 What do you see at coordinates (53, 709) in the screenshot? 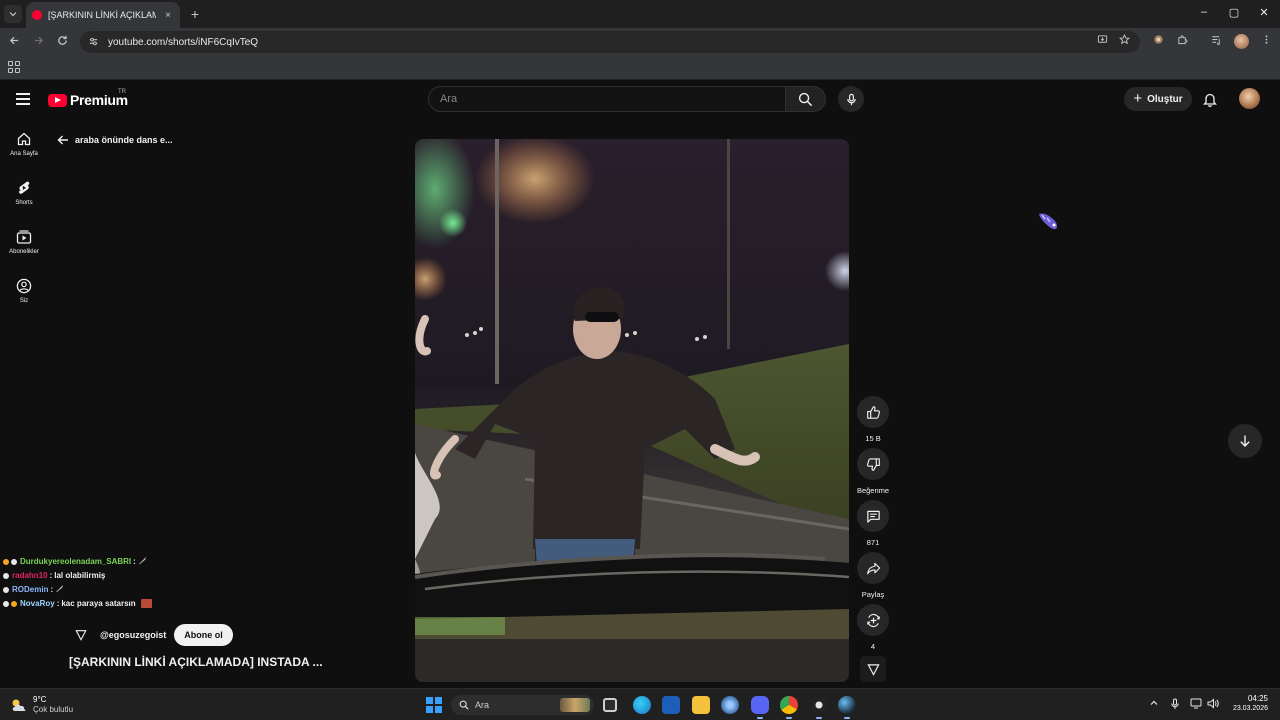
I see `weather-description: Çok bulutlu` at bounding box center [53, 709].